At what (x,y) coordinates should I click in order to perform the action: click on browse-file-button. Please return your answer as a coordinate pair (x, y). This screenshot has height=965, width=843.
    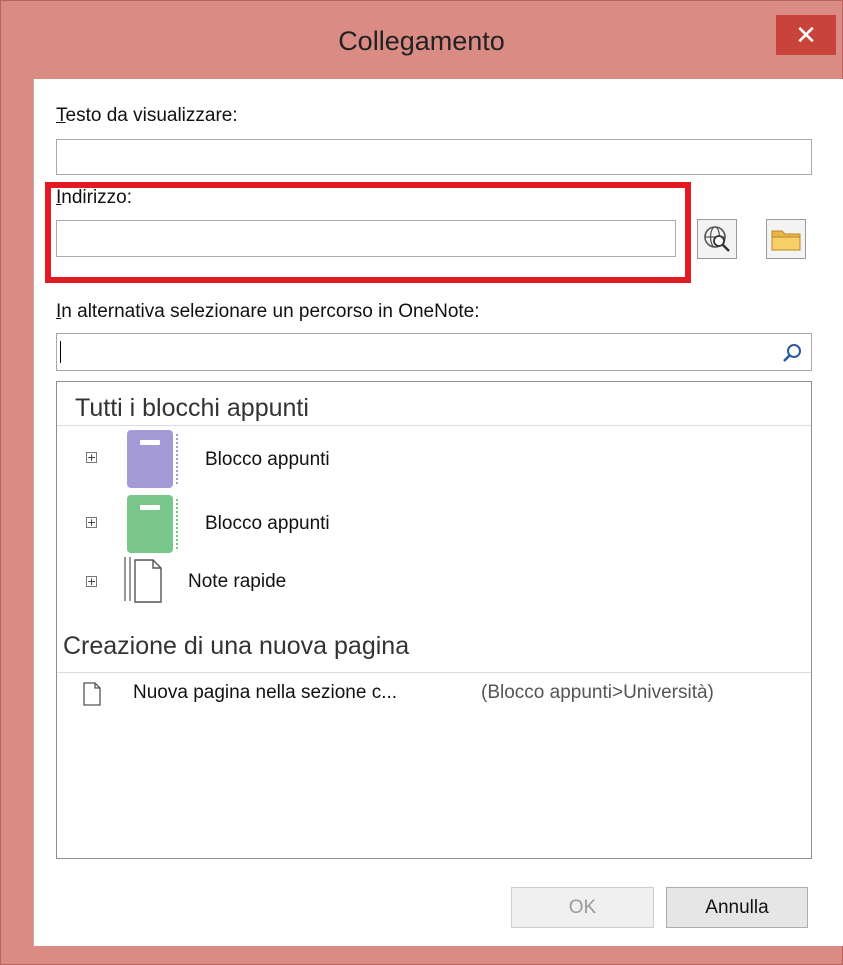
    Looking at the image, I should click on (786, 239).